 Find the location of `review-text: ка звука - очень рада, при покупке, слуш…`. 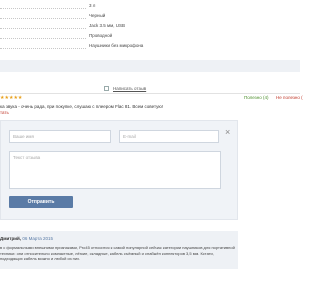

review-text: ка звука - очень рада, при покупке, слуш… is located at coordinates (81, 106).